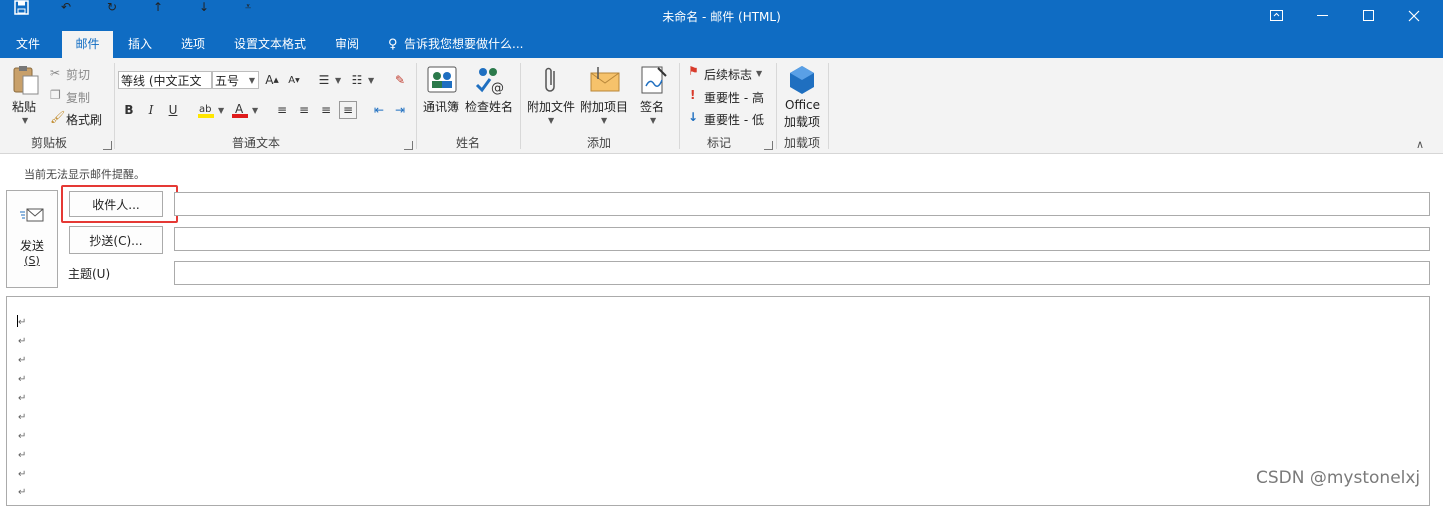  Describe the element at coordinates (24, 106) in the screenshot. I see `paste-button: 粘贴` at that location.